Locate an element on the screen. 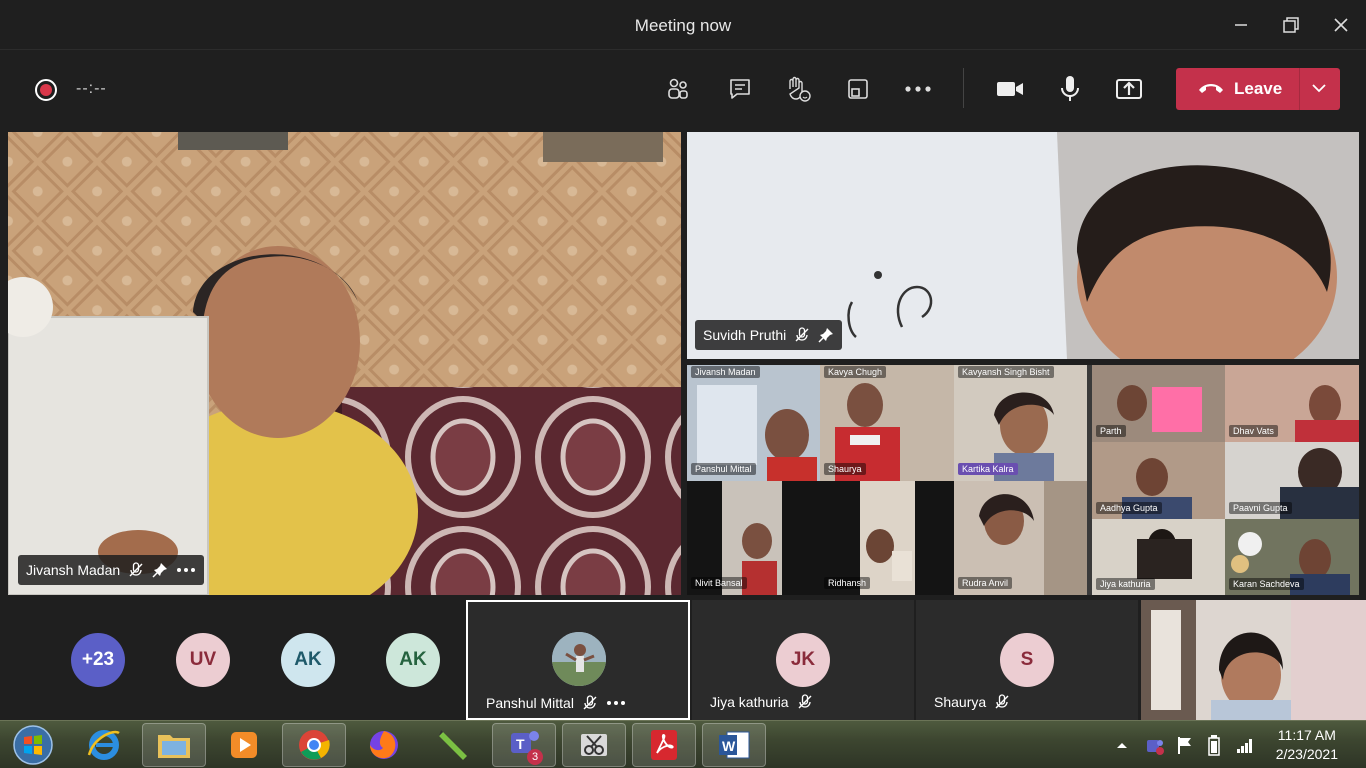 This screenshot has width=1366, height=768. participant-avatar: S is located at coordinates (1027, 660).